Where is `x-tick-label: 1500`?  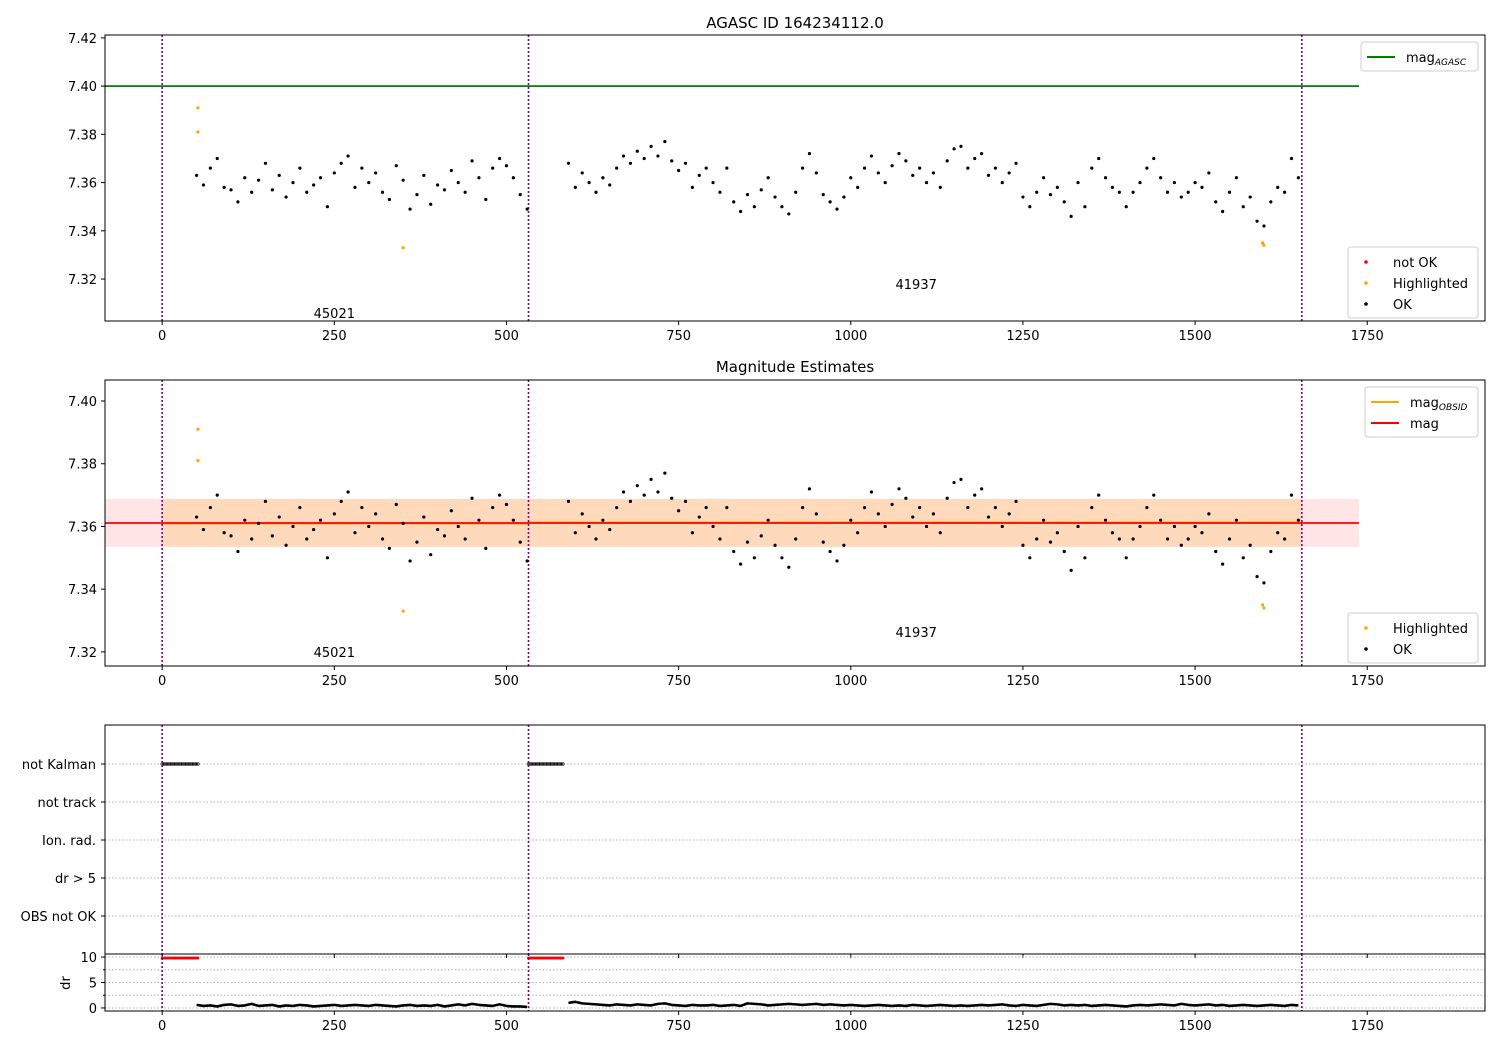 x-tick-label: 1500 is located at coordinates (1195, 681).